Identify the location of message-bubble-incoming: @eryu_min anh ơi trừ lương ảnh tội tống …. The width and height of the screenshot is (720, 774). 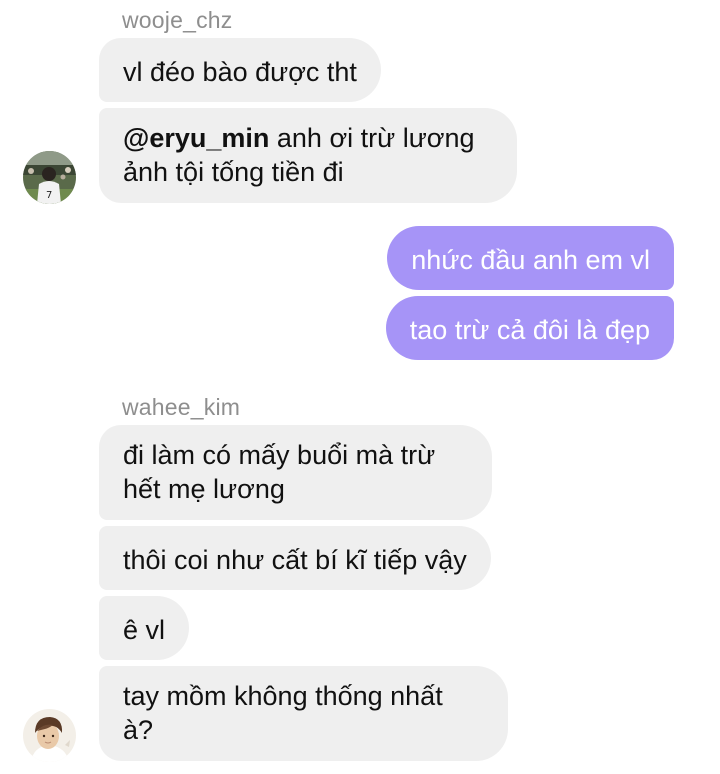
(308, 155).